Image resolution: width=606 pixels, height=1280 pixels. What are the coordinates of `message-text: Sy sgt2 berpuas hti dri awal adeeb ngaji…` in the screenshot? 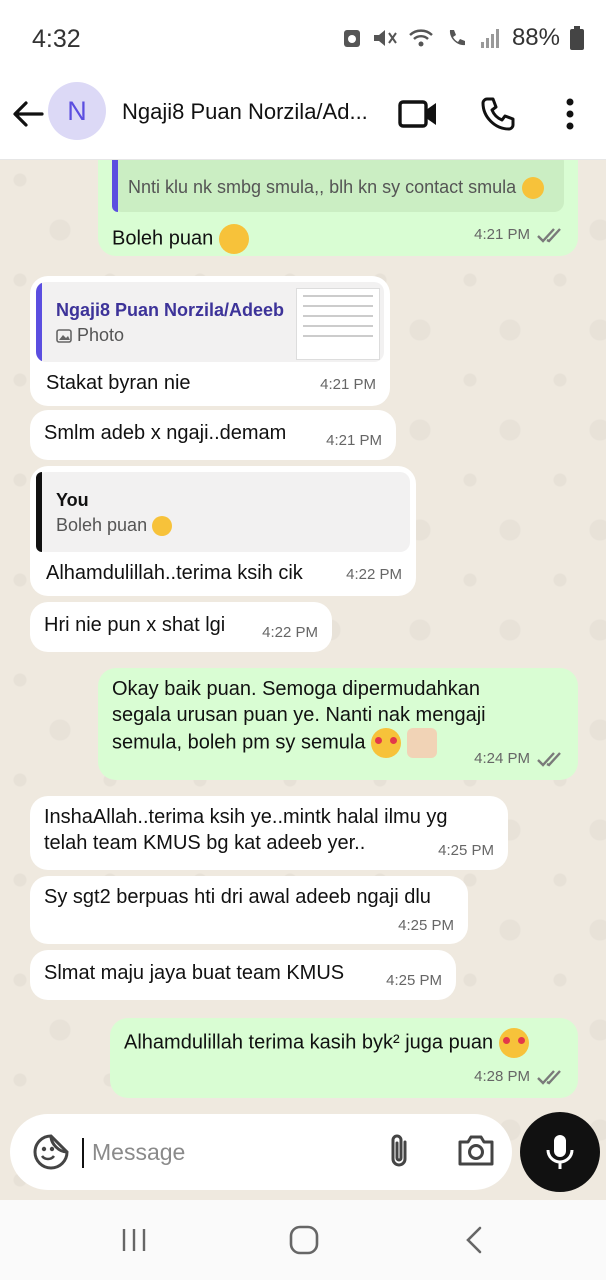 It's located at (237, 897).